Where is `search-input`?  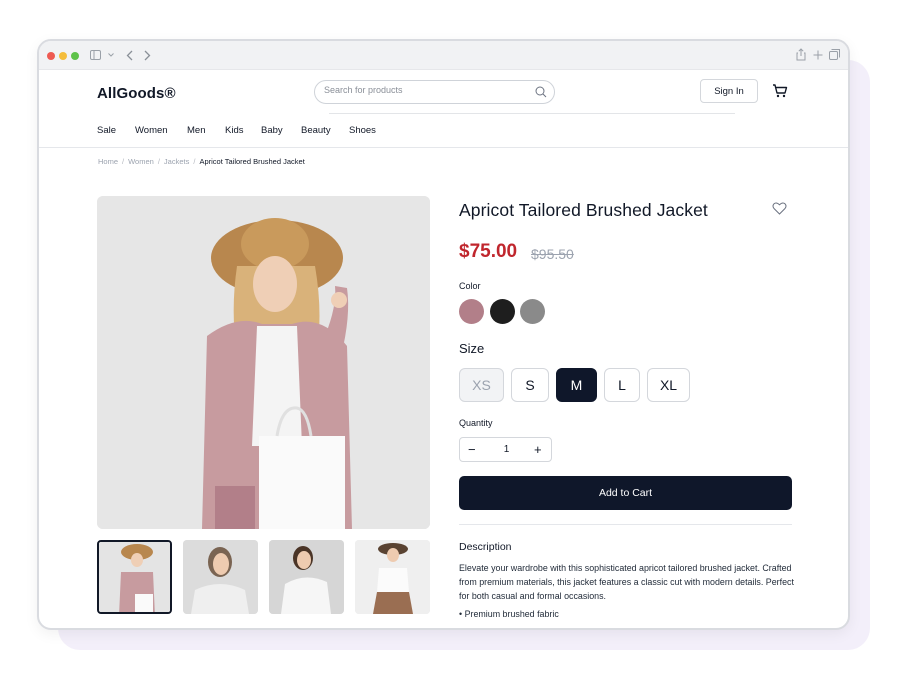
search-input is located at coordinates (424, 90).